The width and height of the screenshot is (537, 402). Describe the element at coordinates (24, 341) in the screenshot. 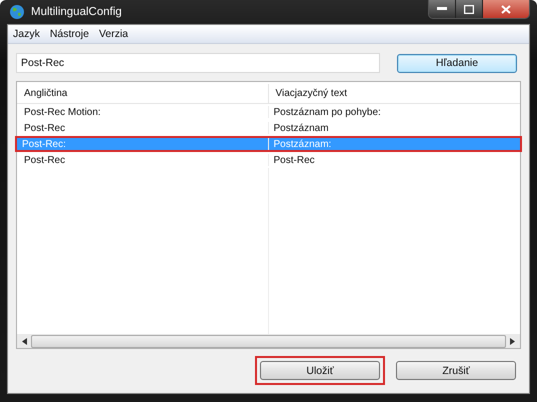

I see `scroll-left-icon` at that location.